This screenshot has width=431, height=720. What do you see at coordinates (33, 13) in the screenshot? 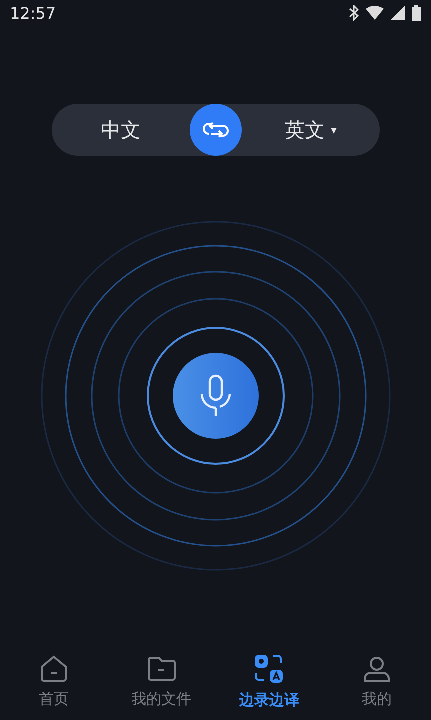
I see `status-time: 12:57` at bounding box center [33, 13].